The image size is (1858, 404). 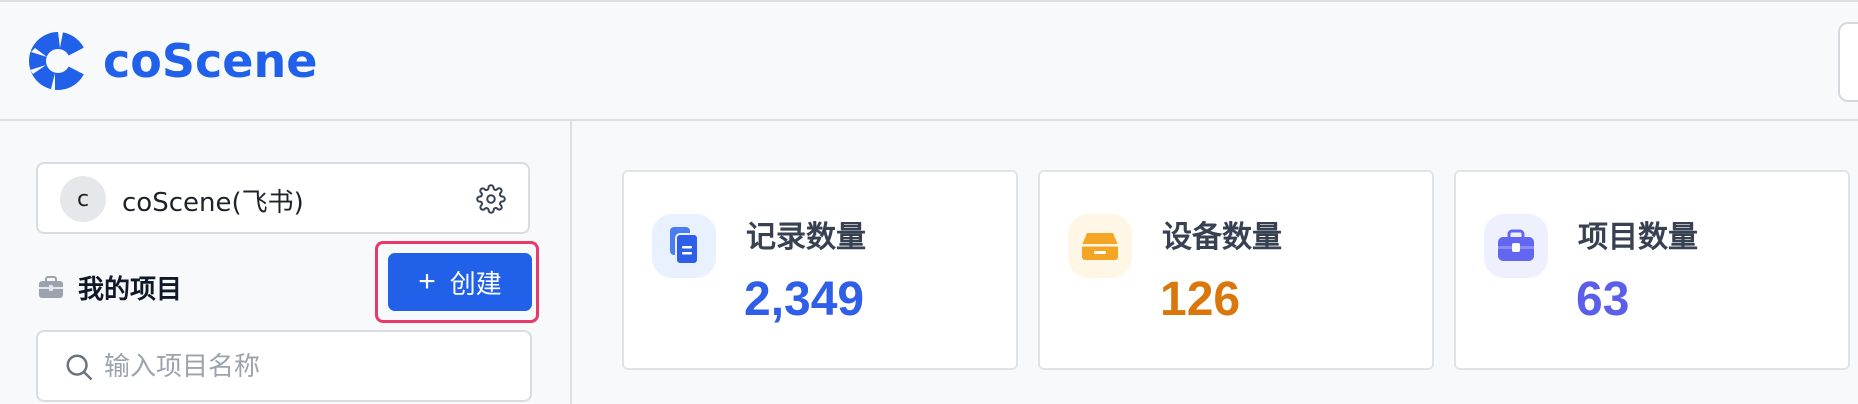 I want to click on my-projects-title: 我的项目, so click(x=130, y=289).